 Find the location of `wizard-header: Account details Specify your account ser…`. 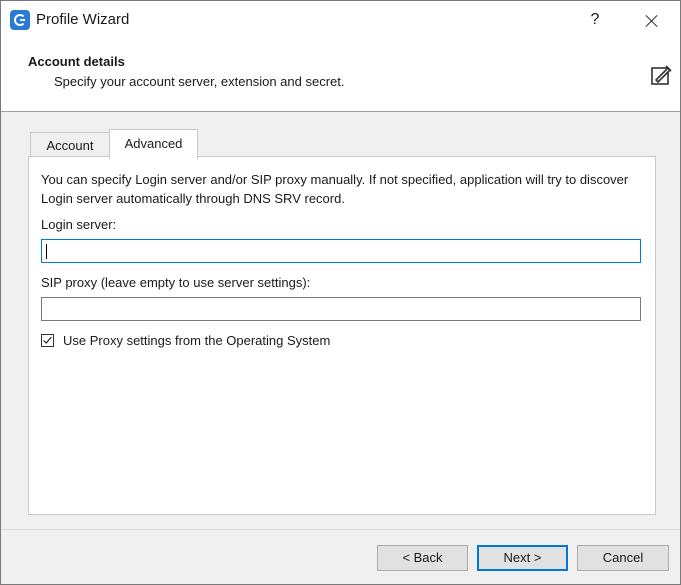

wizard-header: Account details Specify your account ser… is located at coordinates (340, 75).